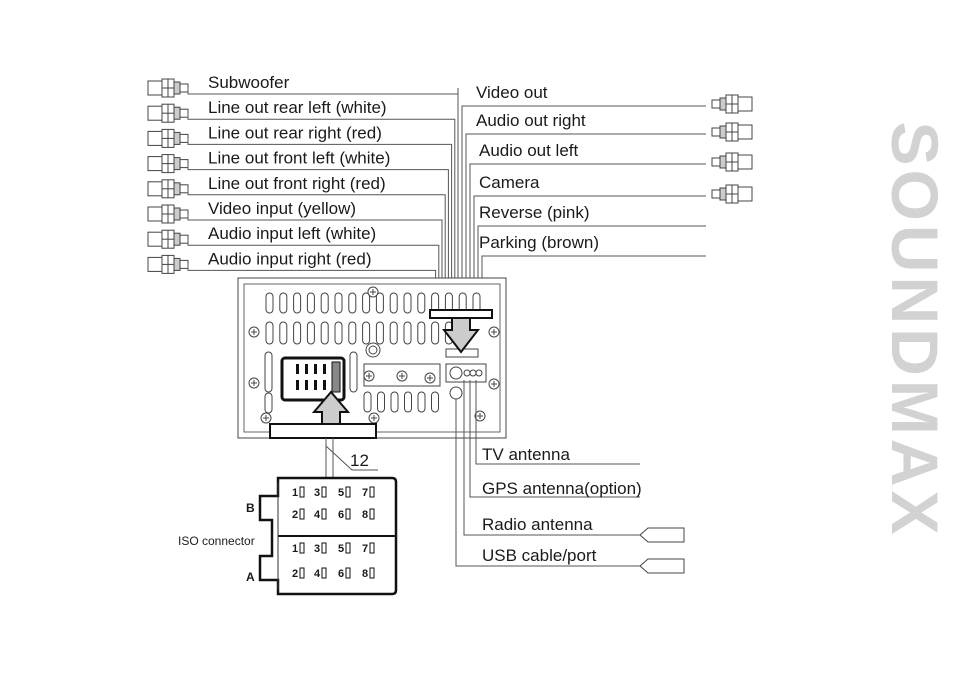 The width and height of the screenshot is (954, 673). I want to click on brand-name: SOUNDMAX, so click(915, 330).